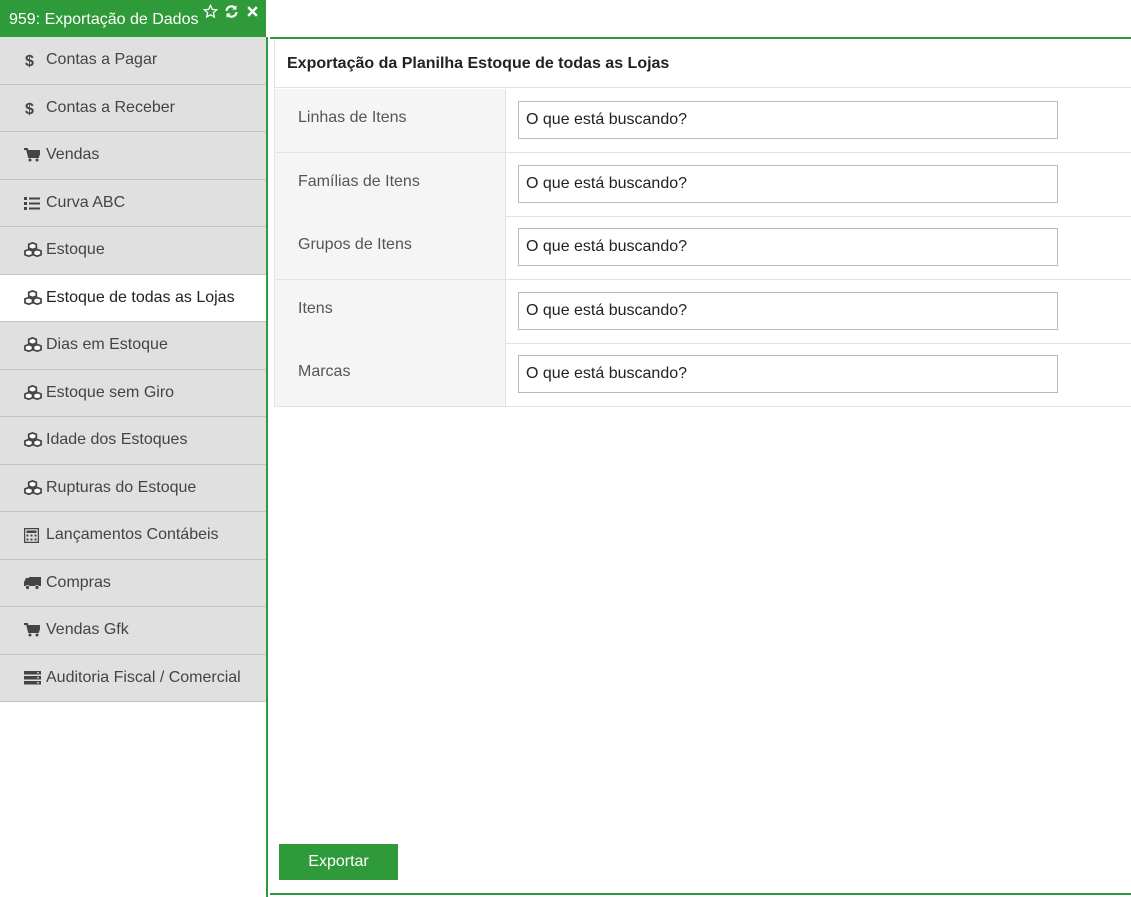 The height and width of the screenshot is (897, 1131). What do you see at coordinates (338, 862) in the screenshot?
I see `export-button: Exportar` at bounding box center [338, 862].